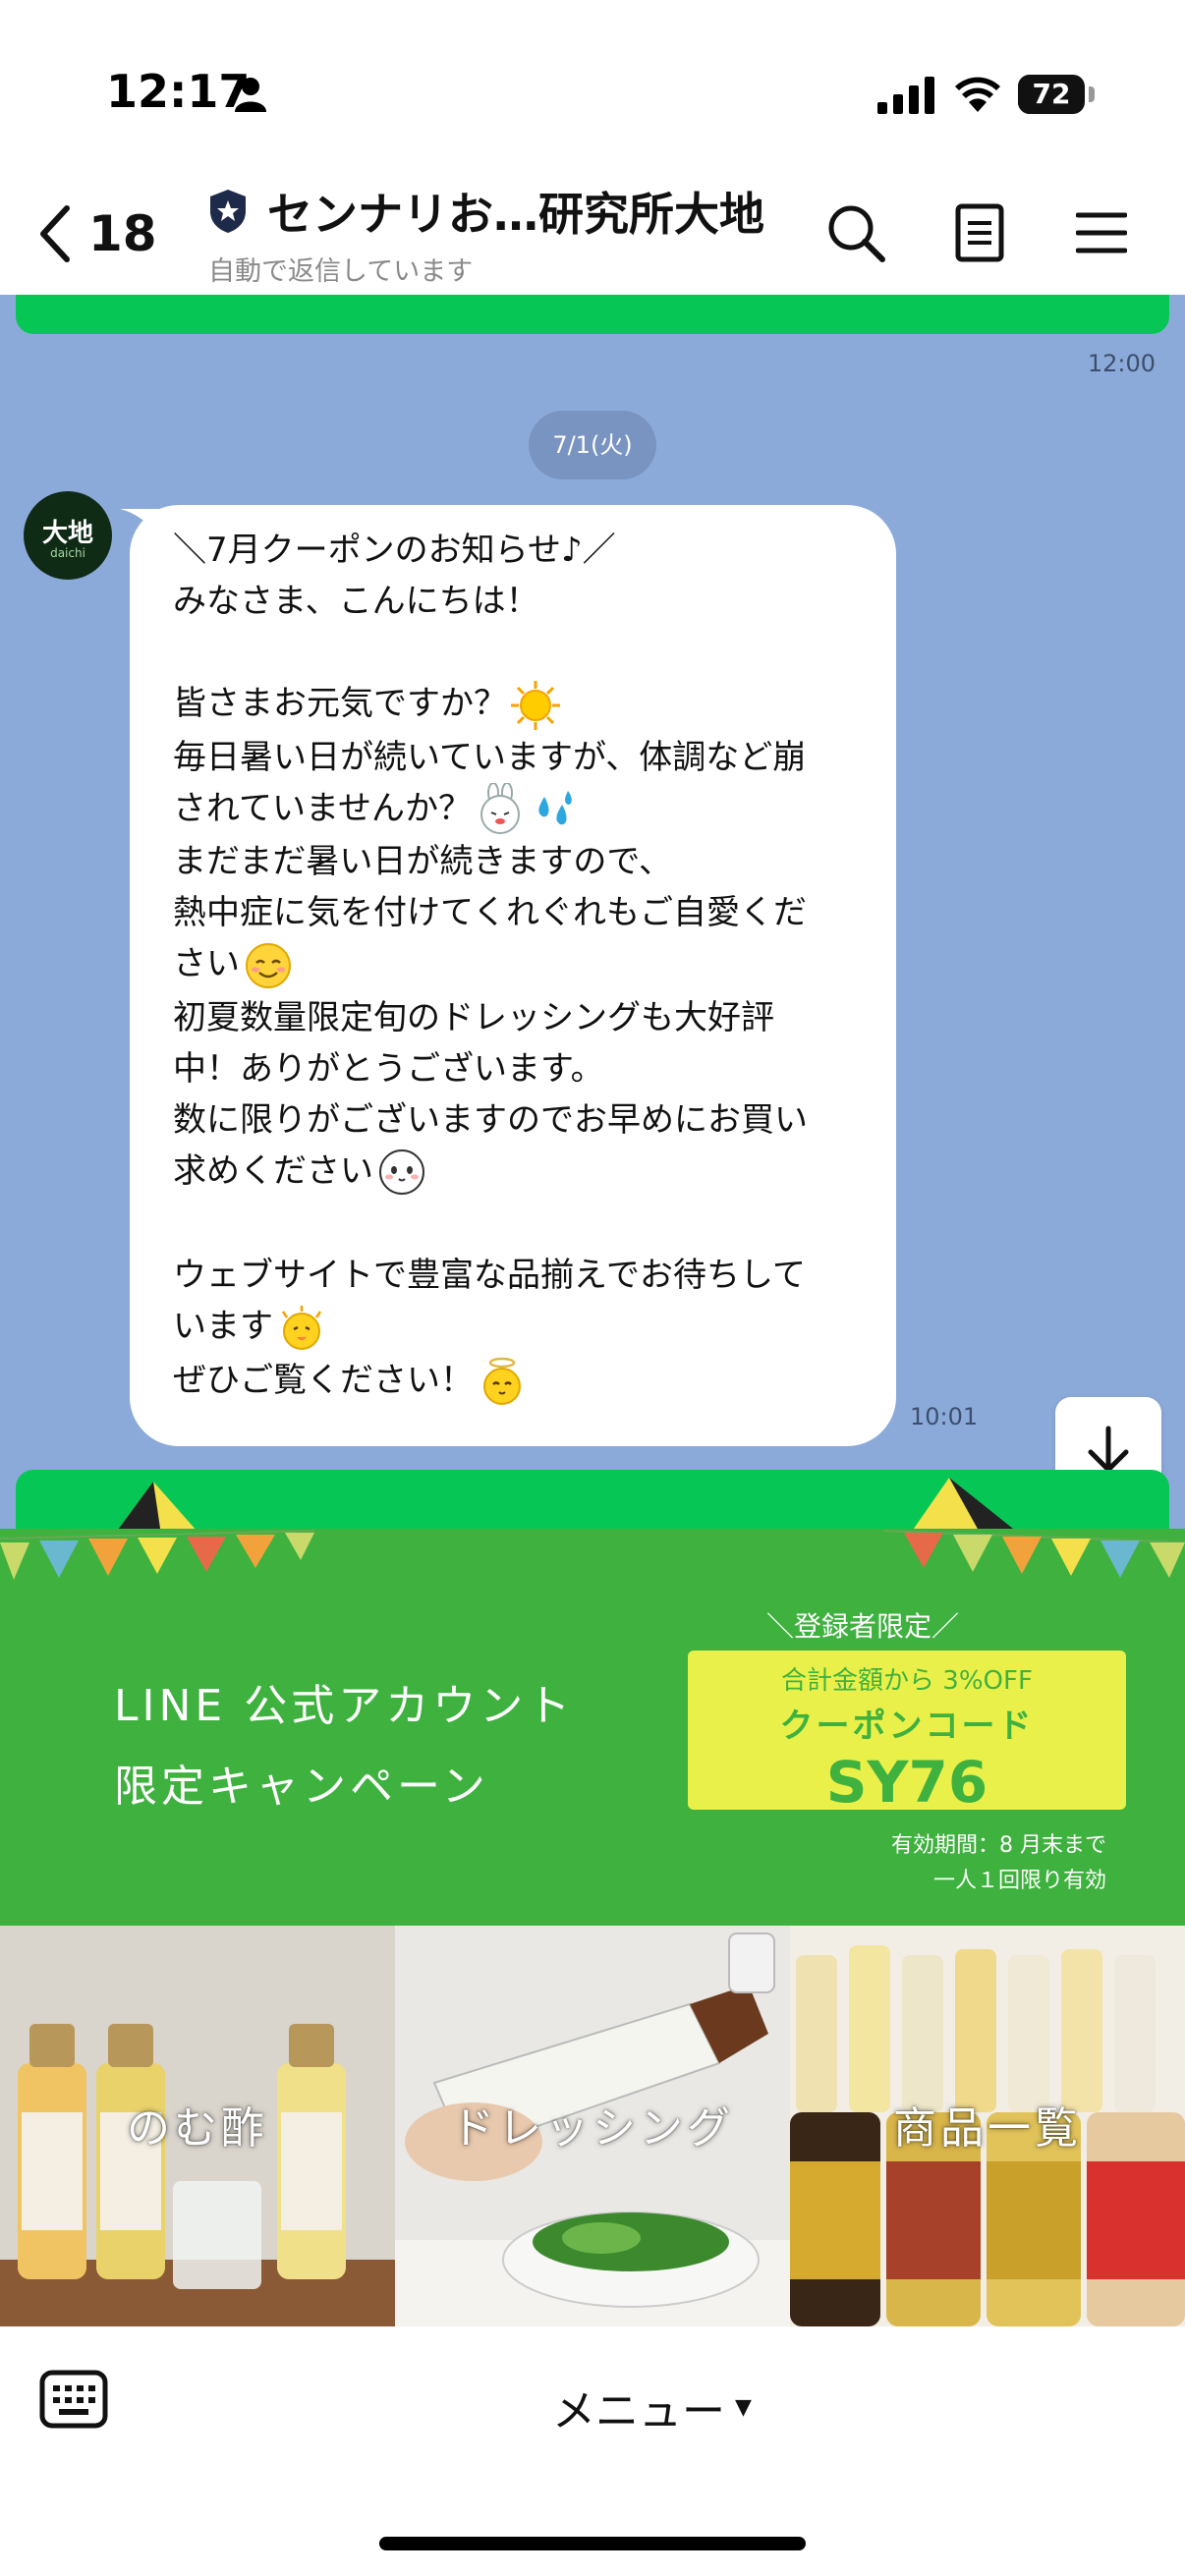 The image size is (1185, 2576). Describe the element at coordinates (55, 233) in the screenshot. I see `chevron-left-icon` at that location.